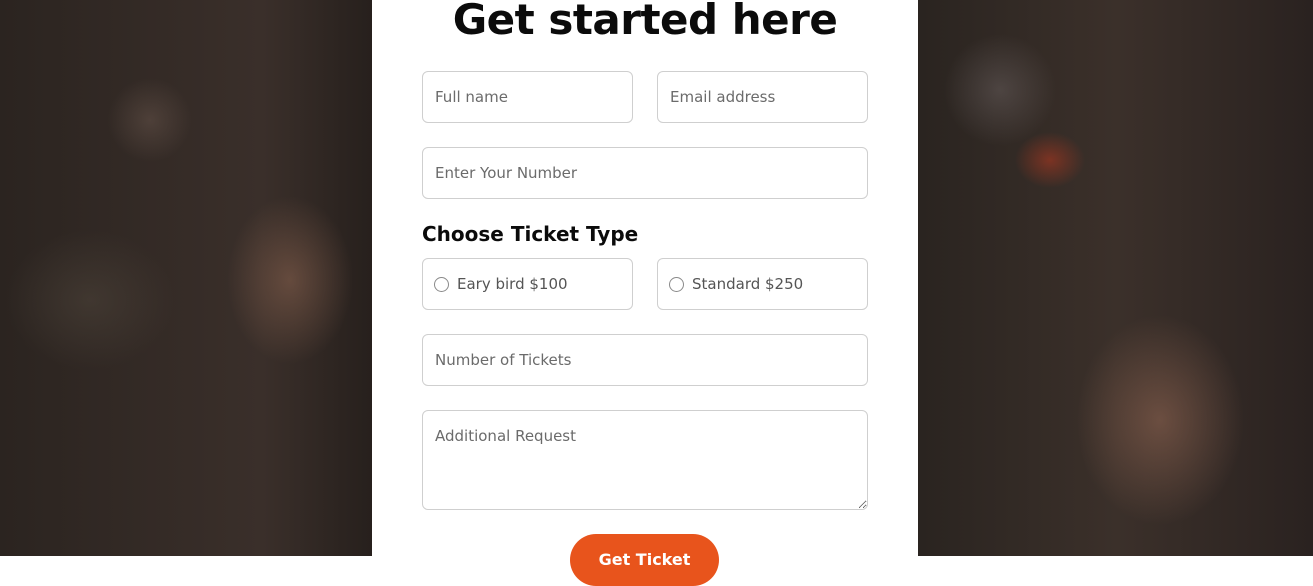  Describe the element at coordinates (645, 22) in the screenshot. I see `page-title: Get started here` at that location.